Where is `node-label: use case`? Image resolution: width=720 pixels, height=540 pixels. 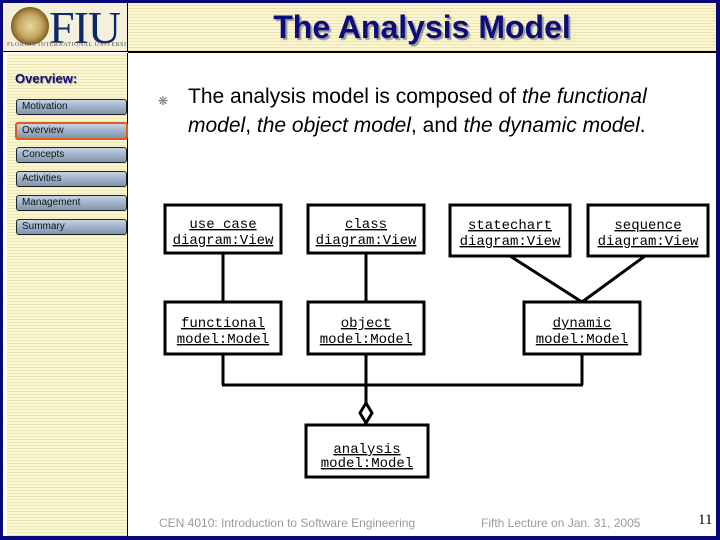
node-label: use case is located at coordinates (222, 225).